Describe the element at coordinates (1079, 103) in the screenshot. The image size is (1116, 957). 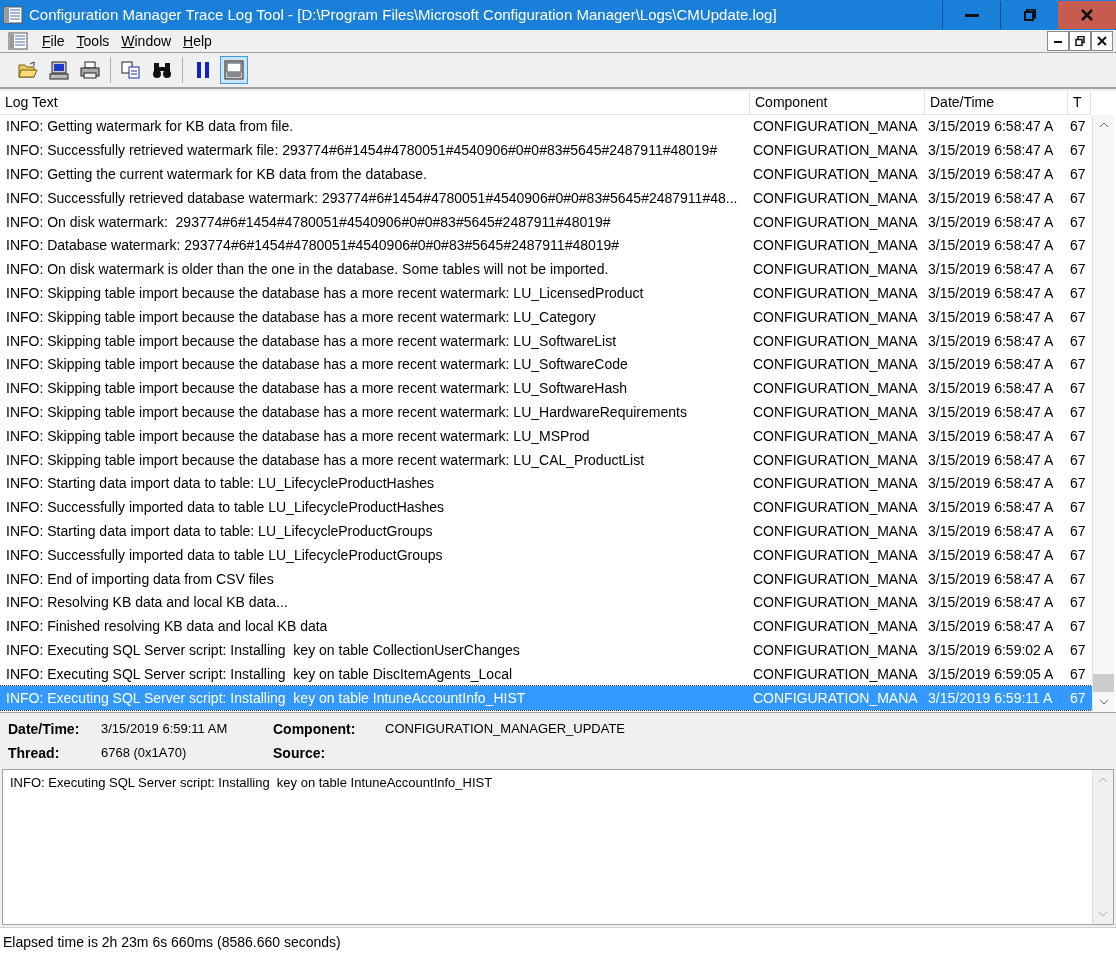
I see `column-header: T` at that location.